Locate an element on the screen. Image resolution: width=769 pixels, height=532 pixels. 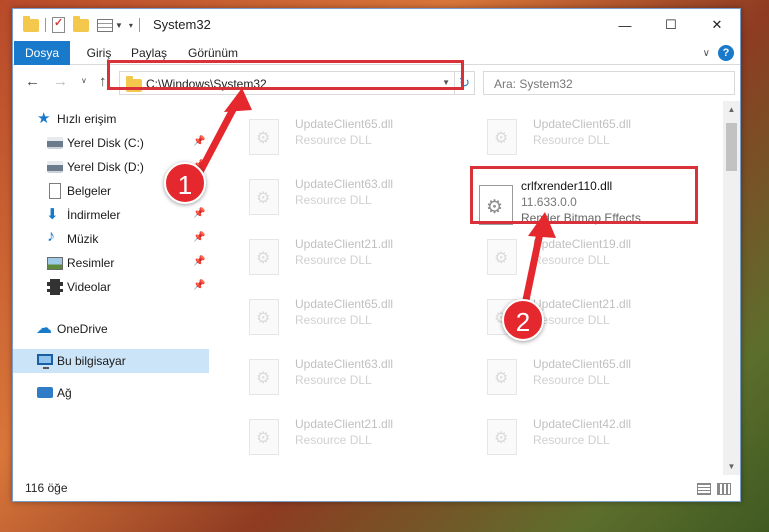
collapse-ribbon-icon: ∨ is located at coordinates (706, 53).